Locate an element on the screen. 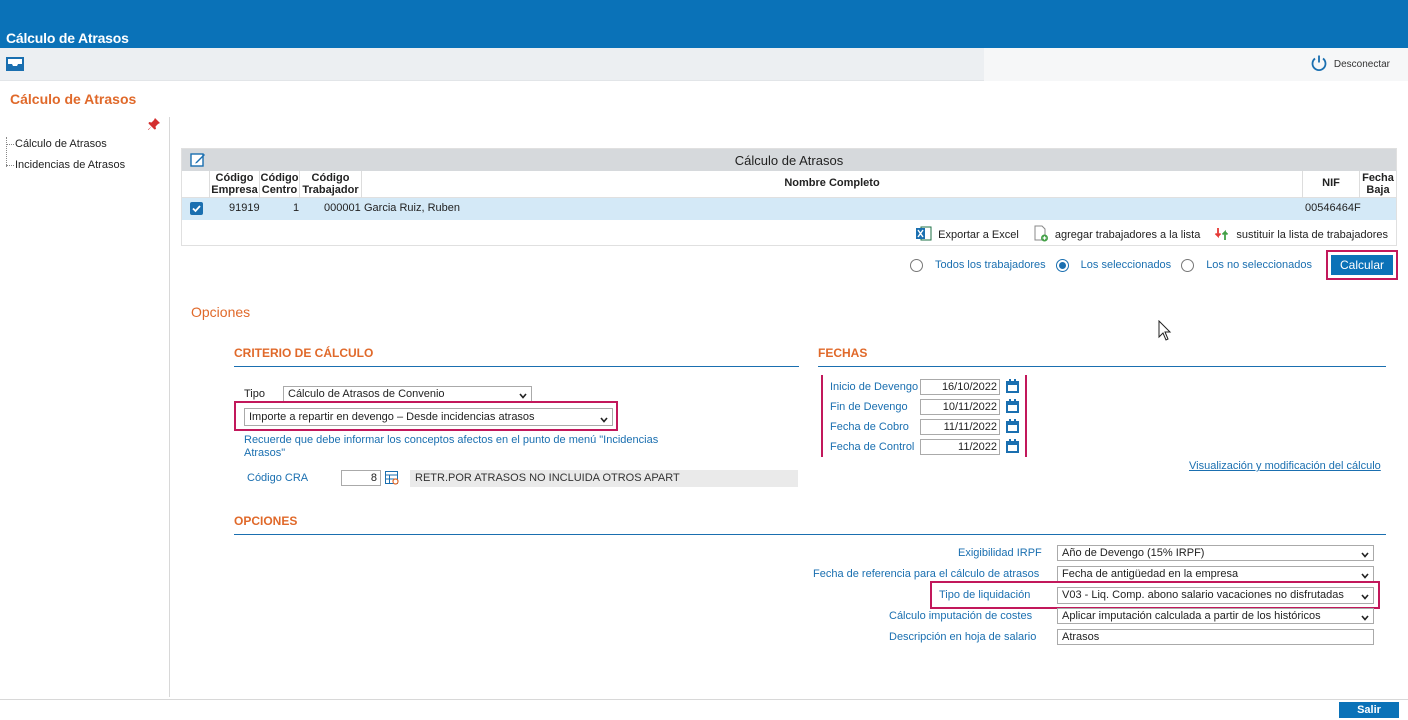 The height and width of the screenshot is (720, 1408). column-select is located at coordinates (196, 184).